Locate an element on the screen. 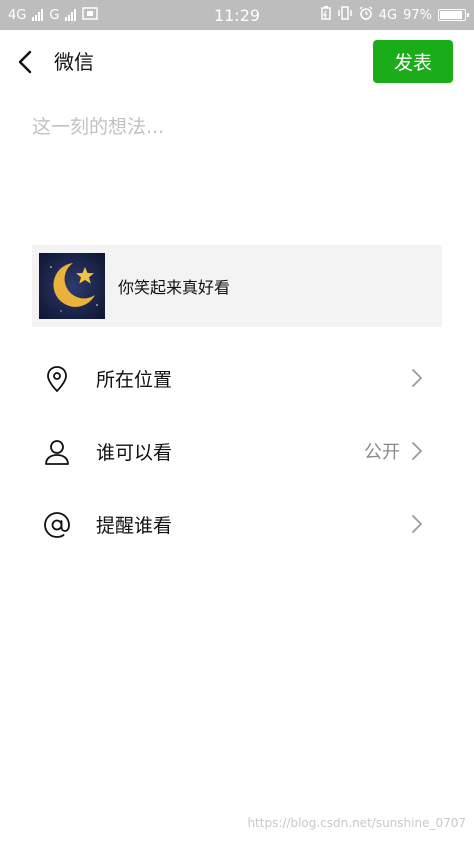 This screenshot has height=842, width=474. battery-fill is located at coordinates (451, 15).